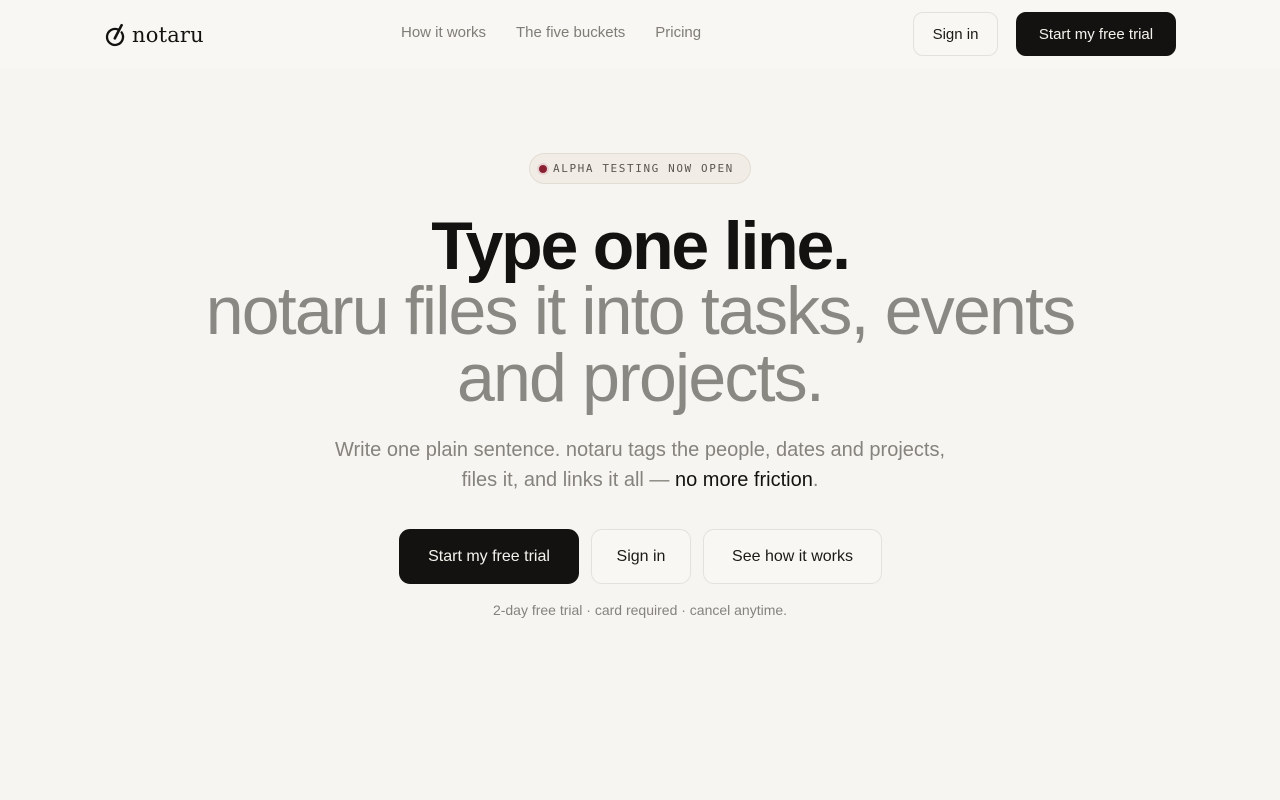  I want to click on notaru-logo-icon, so click(115, 35).